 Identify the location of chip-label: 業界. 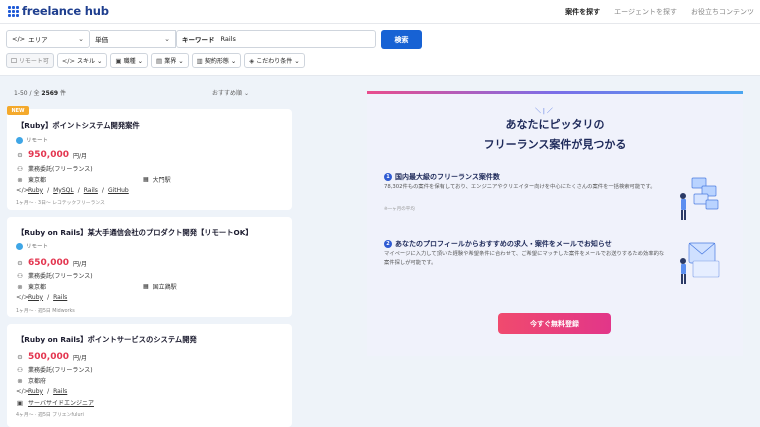
(170, 61).